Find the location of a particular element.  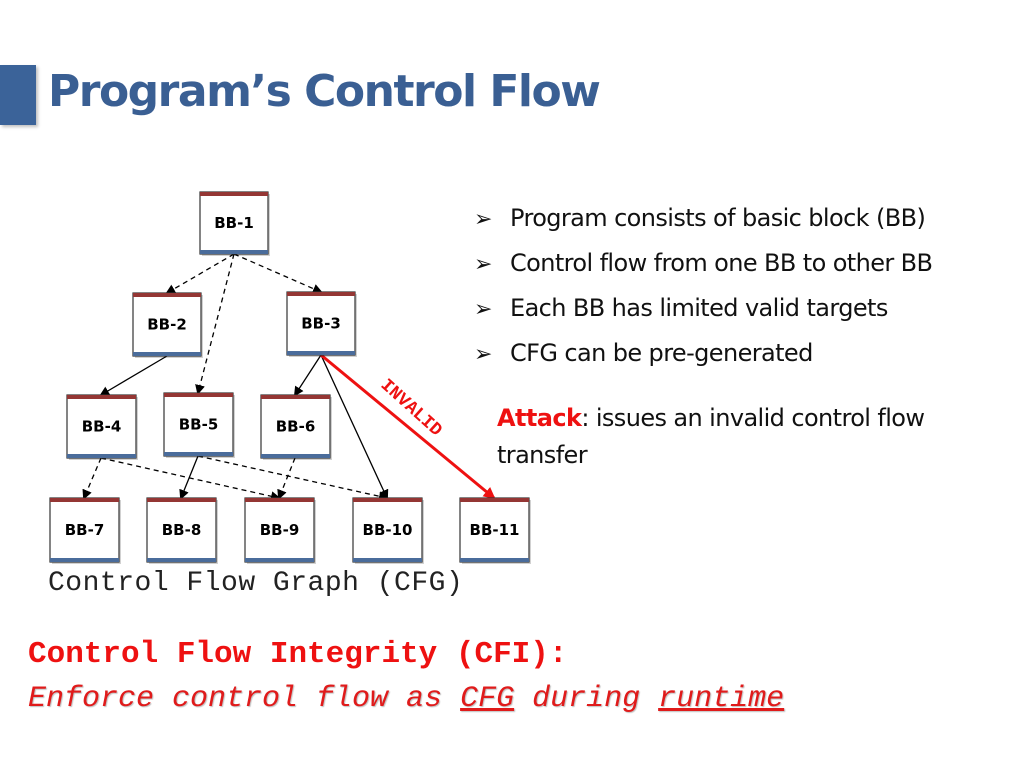

node-bb-4: BB-4 is located at coordinates (102, 427).